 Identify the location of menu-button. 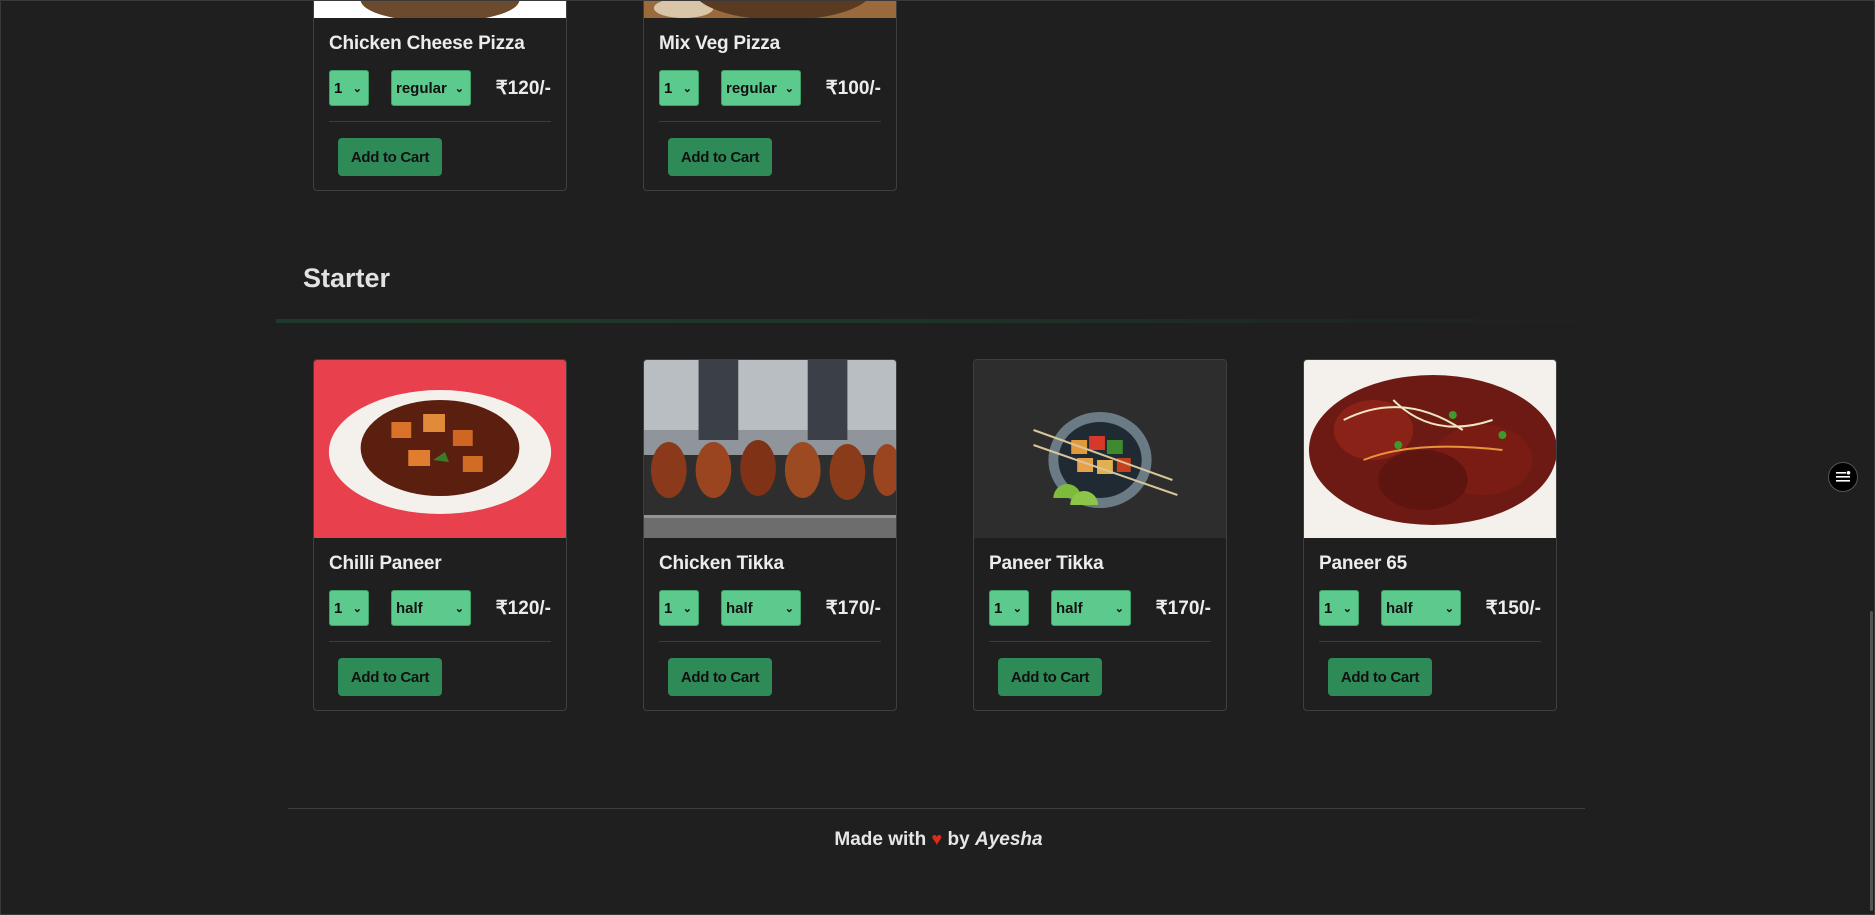
(1843, 477).